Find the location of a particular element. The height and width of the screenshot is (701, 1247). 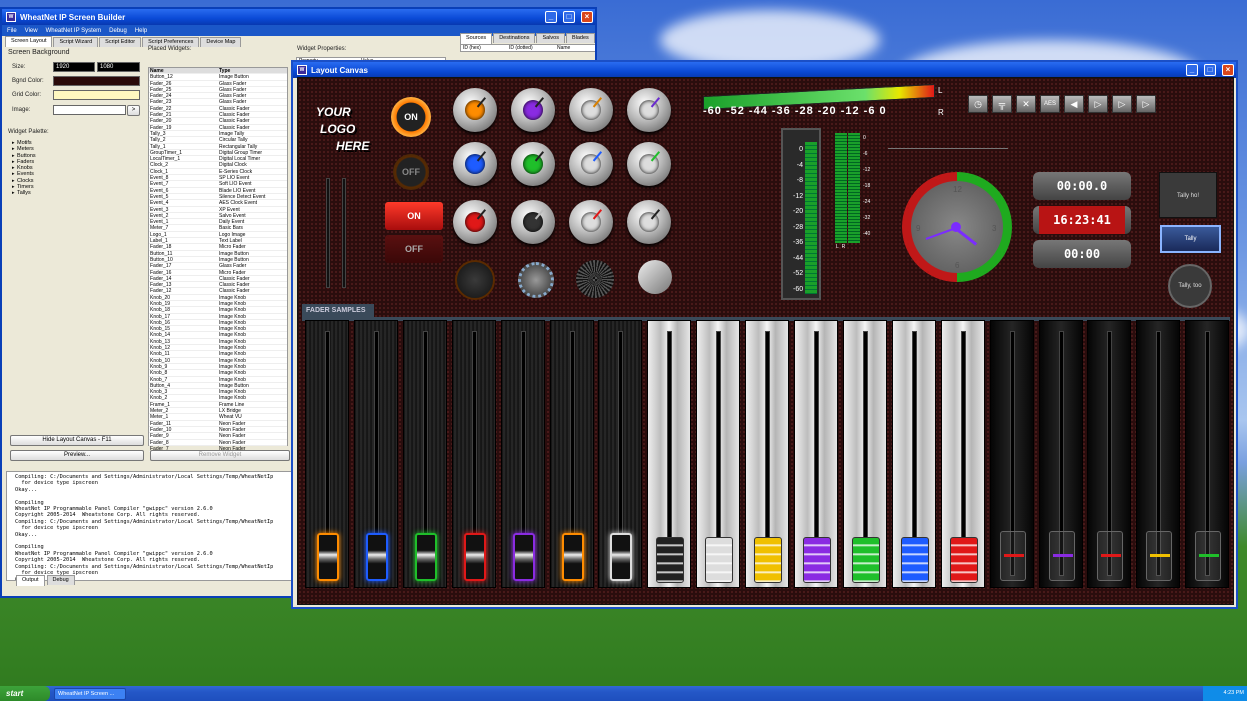

knob-purple is located at coordinates (533, 110).